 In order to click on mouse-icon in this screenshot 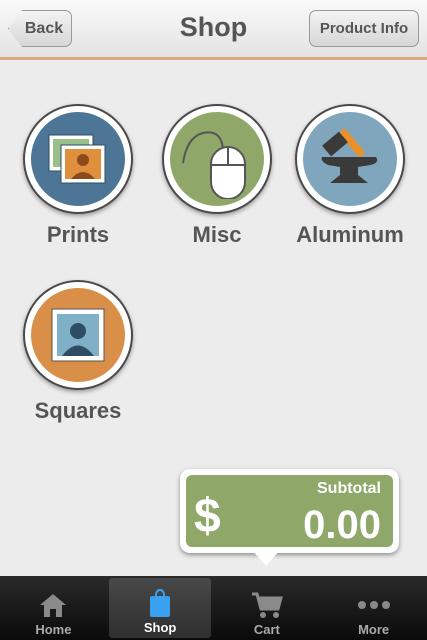, I will do `click(217, 159)`.